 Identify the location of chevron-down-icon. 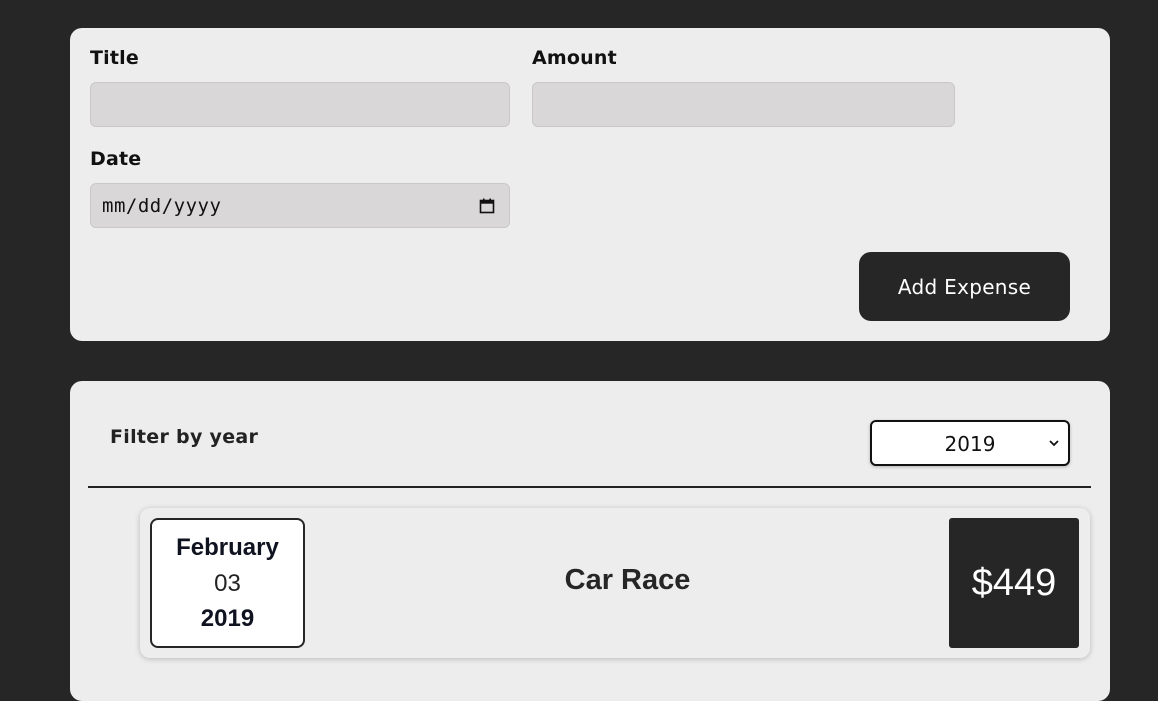
(1054, 443).